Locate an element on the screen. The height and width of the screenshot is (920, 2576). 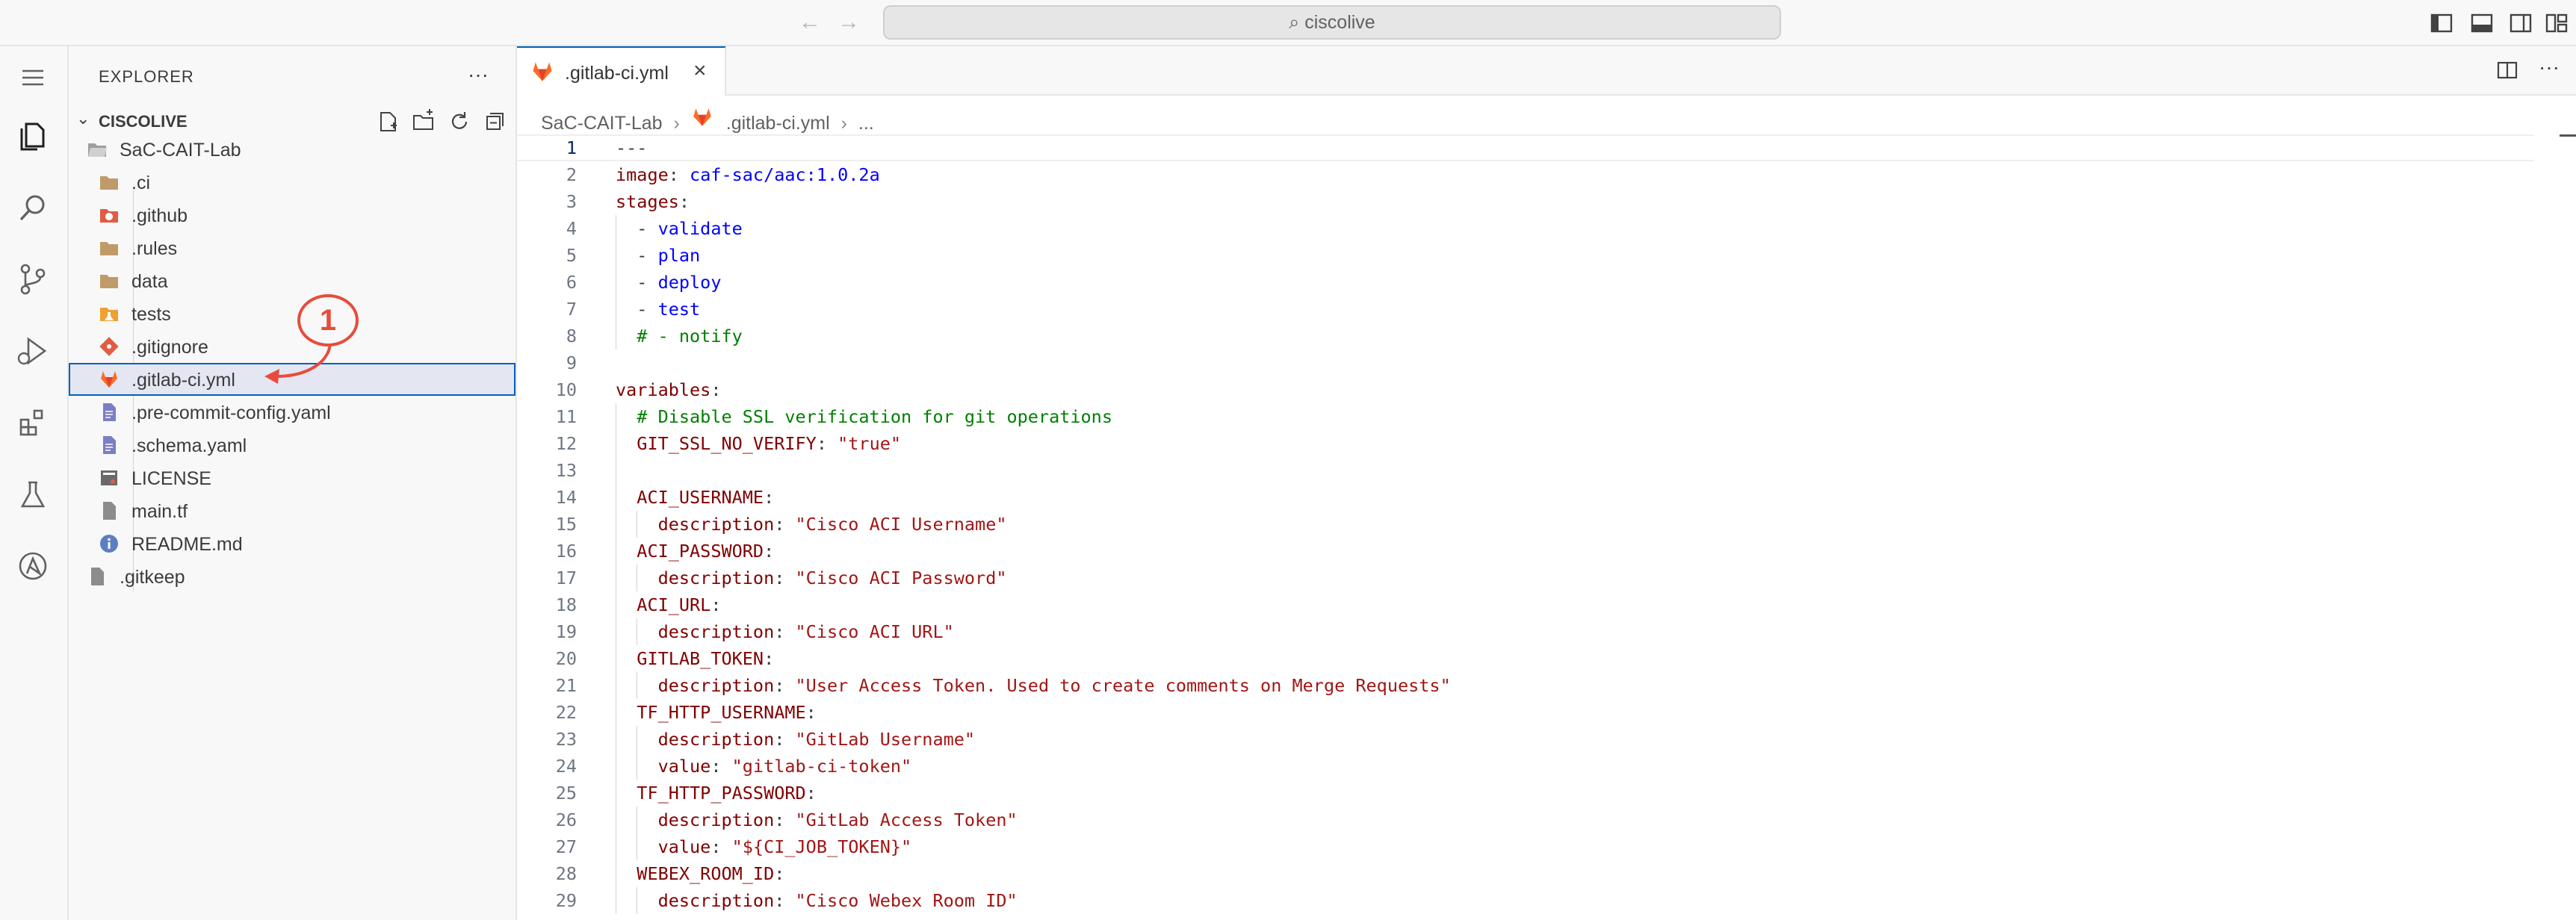
line-number: 4 is located at coordinates (571, 228).